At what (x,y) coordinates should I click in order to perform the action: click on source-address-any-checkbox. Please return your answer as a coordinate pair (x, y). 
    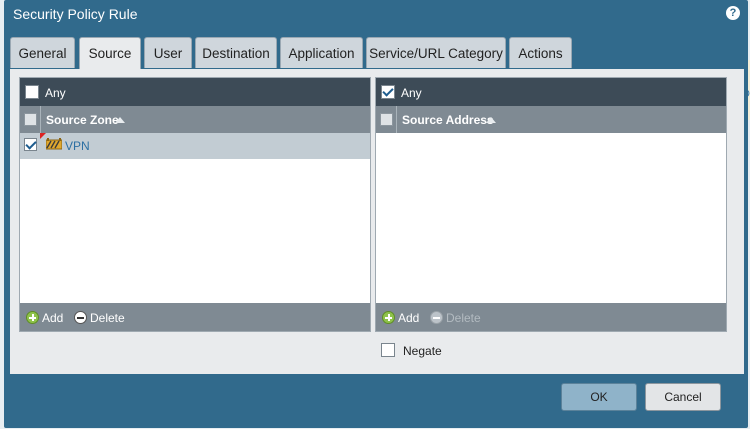
    Looking at the image, I should click on (388, 92).